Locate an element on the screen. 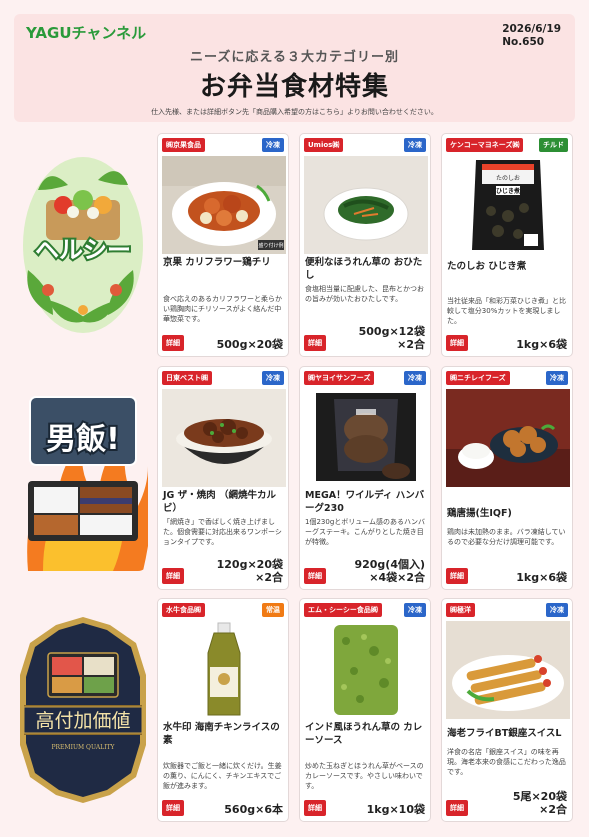  product-quantity: 1kg×10袋 is located at coordinates (395, 809).